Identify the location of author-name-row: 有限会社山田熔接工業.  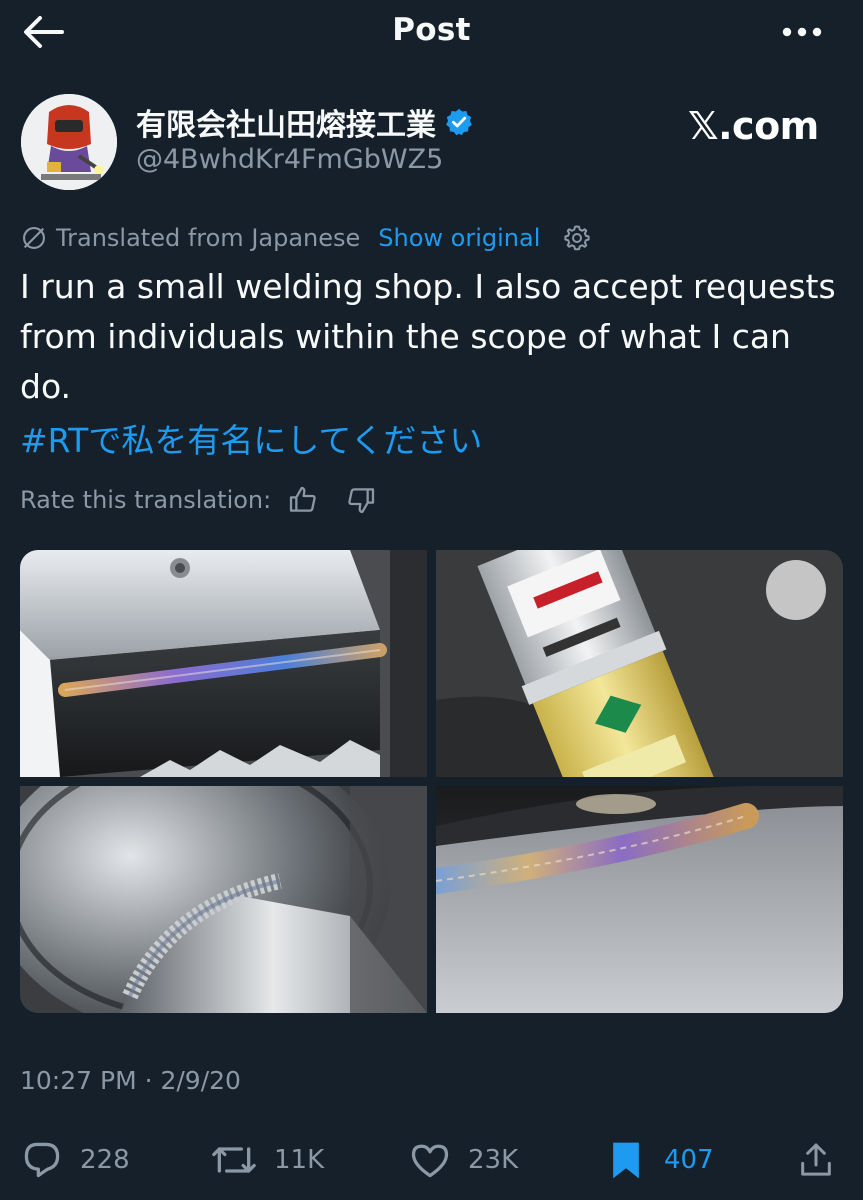
(305, 122).